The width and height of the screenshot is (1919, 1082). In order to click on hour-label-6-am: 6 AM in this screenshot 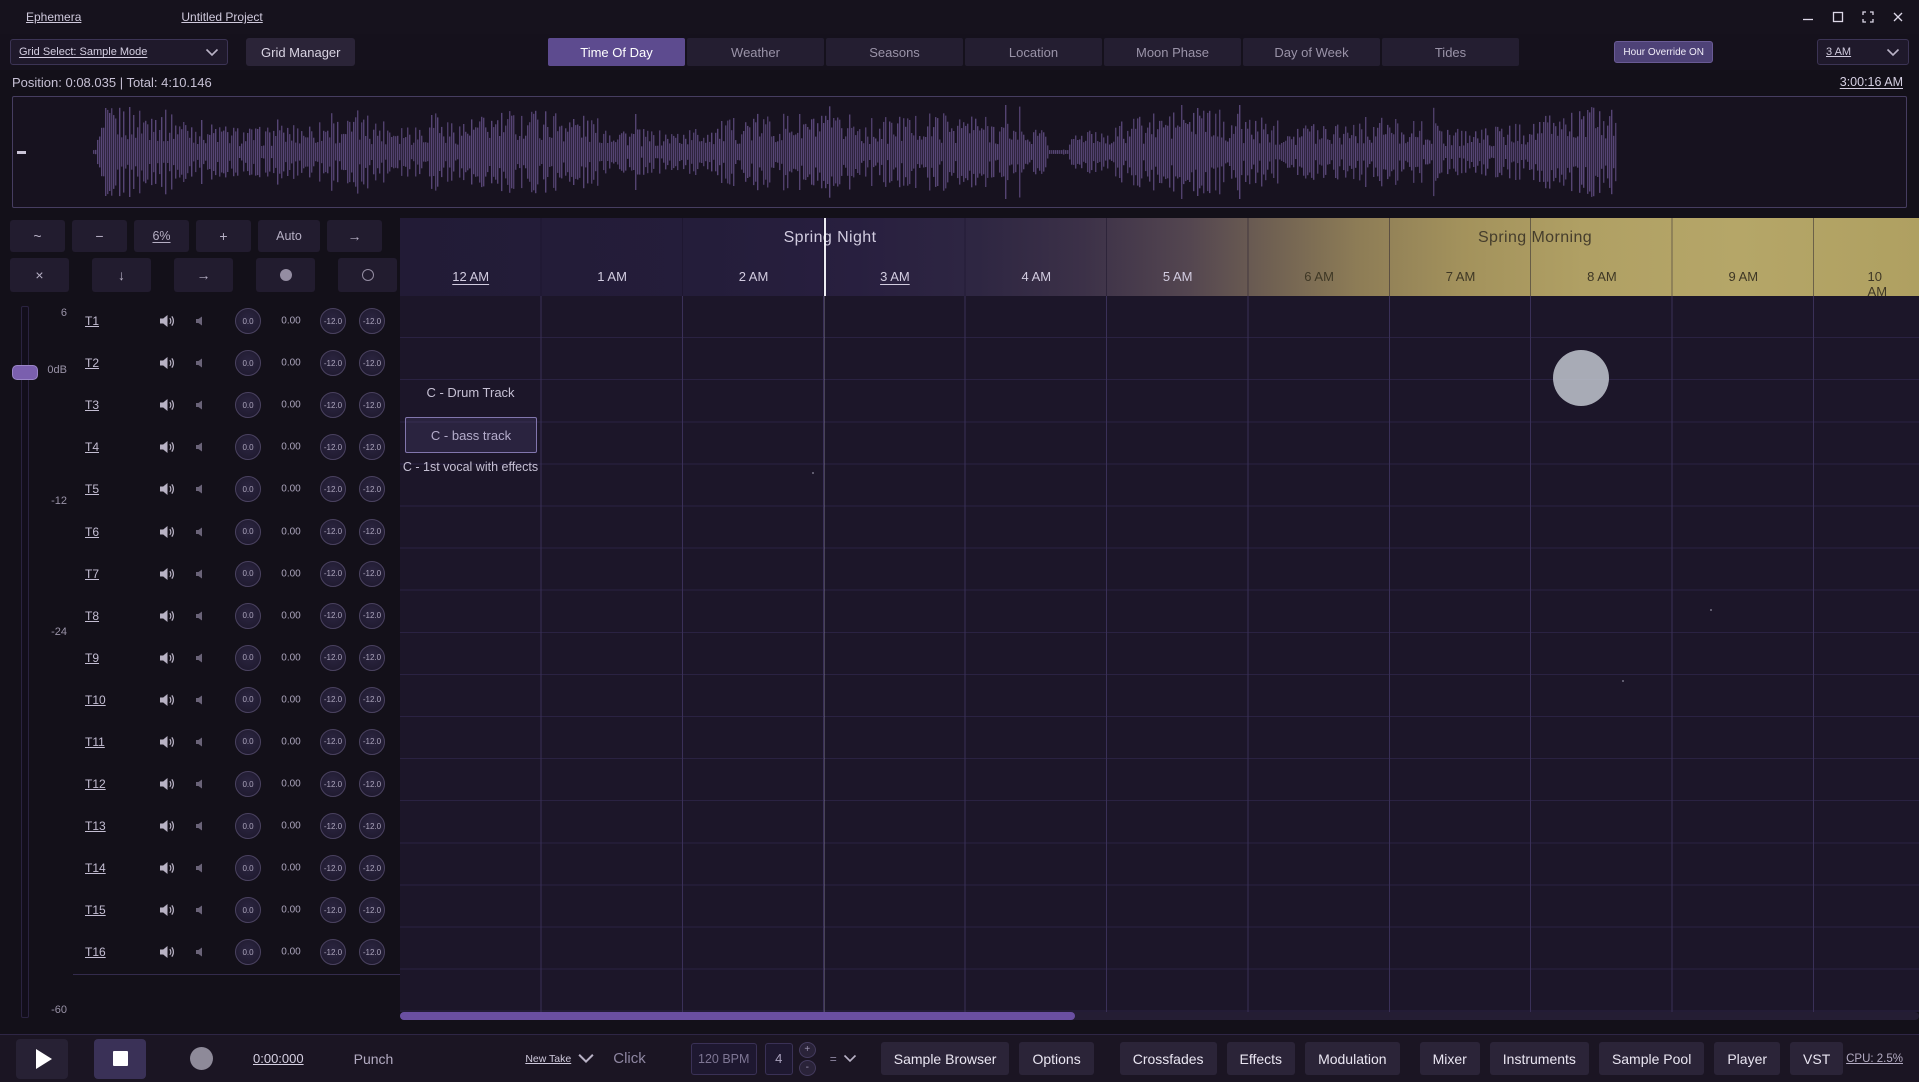, I will do `click(1319, 276)`.